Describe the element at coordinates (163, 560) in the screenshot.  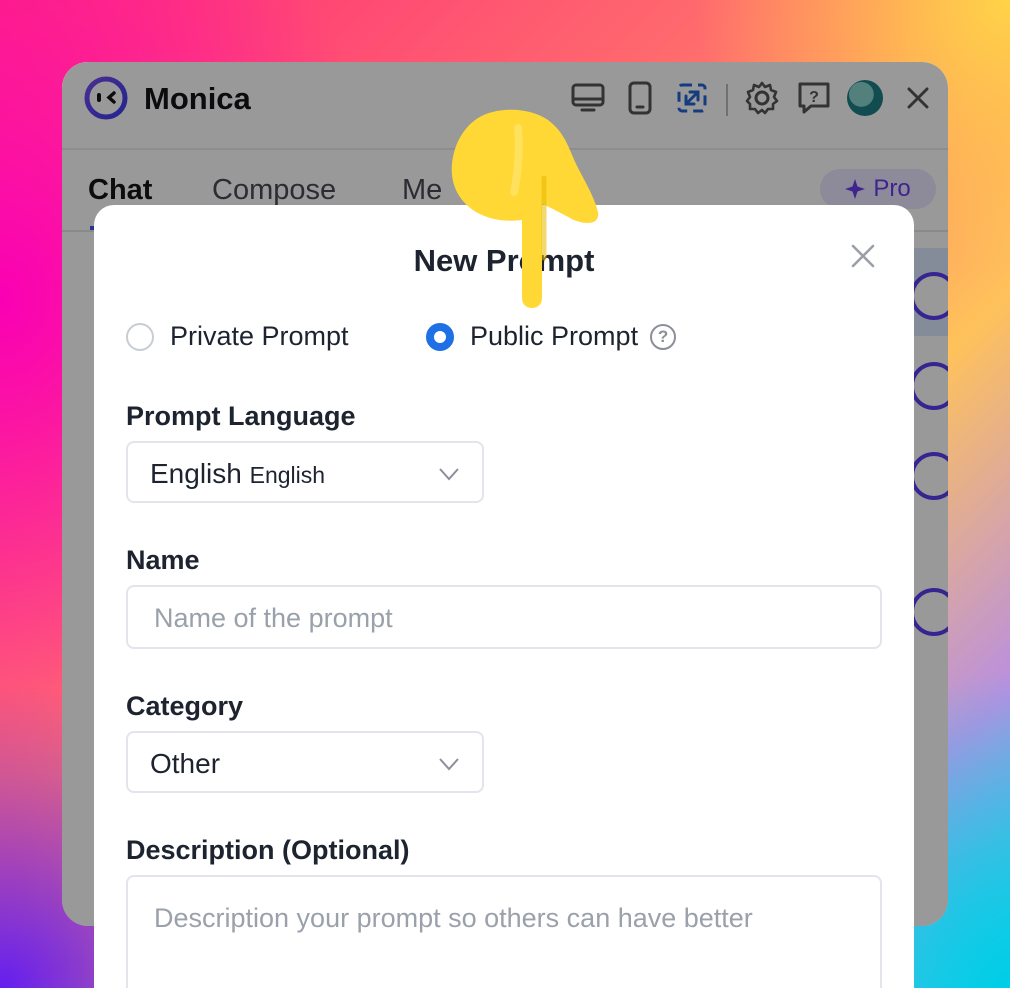
I see `name-label: Name` at that location.